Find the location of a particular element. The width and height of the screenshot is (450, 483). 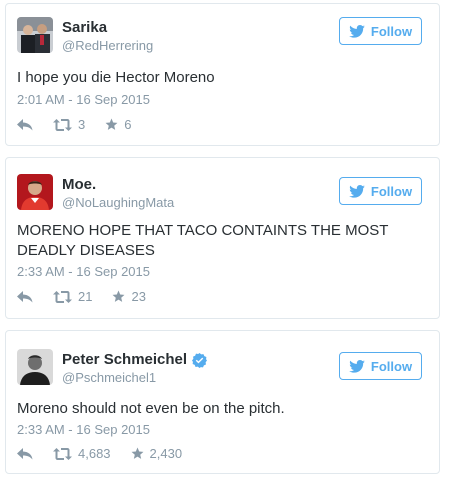

display-name: Peter Schmeichel is located at coordinates (124, 360).